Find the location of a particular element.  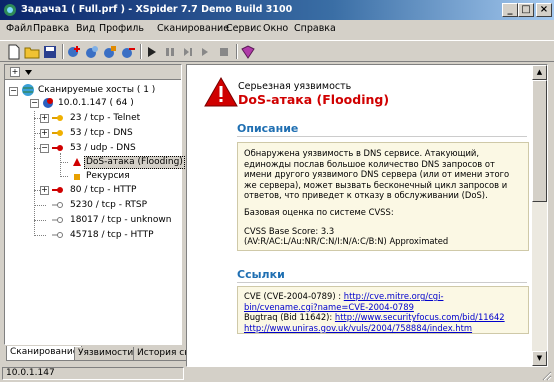

app-icon is located at coordinates (10, 10).